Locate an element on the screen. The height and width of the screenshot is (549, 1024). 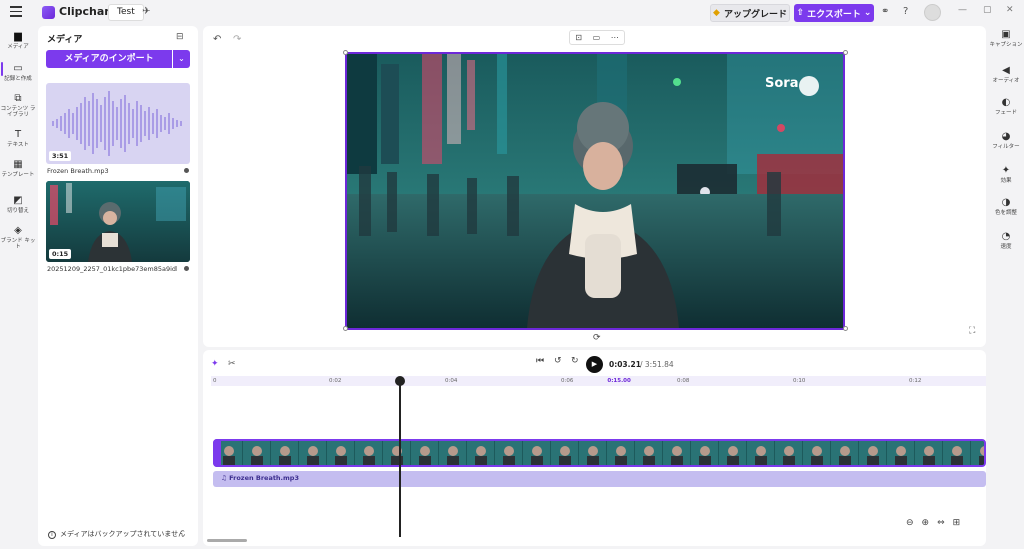
info-icon: i is located at coordinates (52, 535).